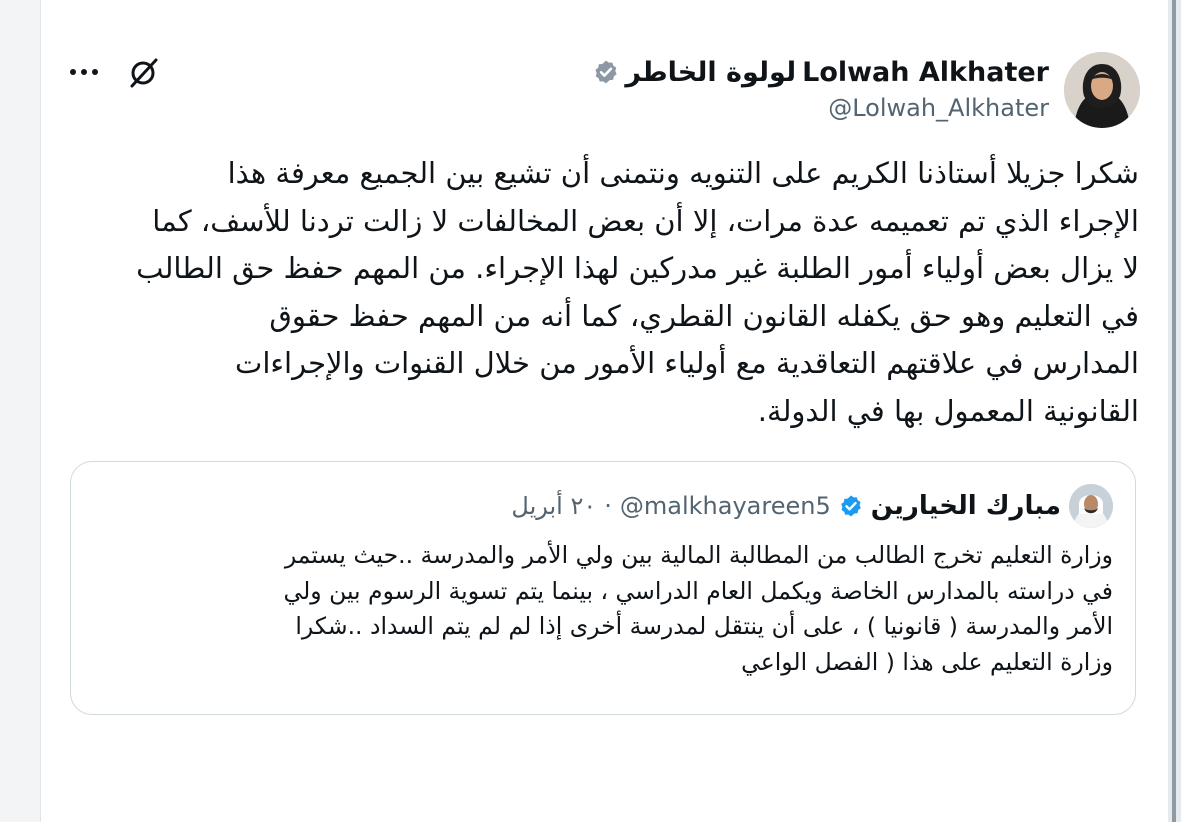 Image resolution: width=1181 pixels, height=822 pixels. I want to click on quoted-avatar-image, so click(1091, 506).